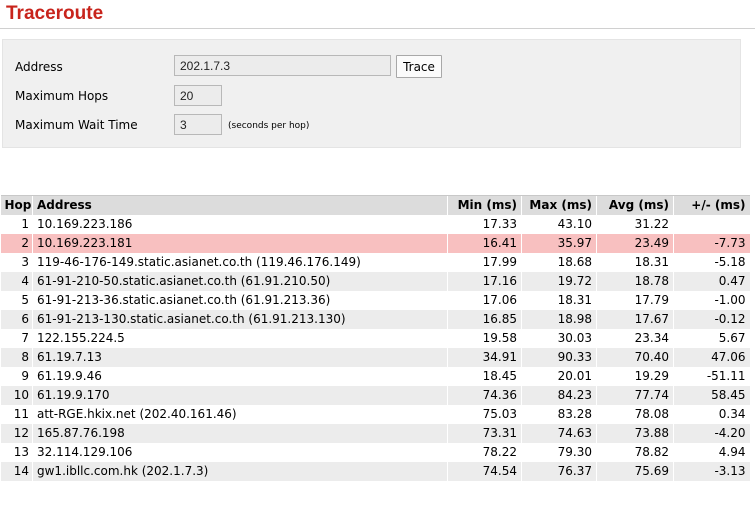  Describe the element at coordinates (240, 376) in the screenshot. I see `address-cell: 61.19.9.46` at that location.